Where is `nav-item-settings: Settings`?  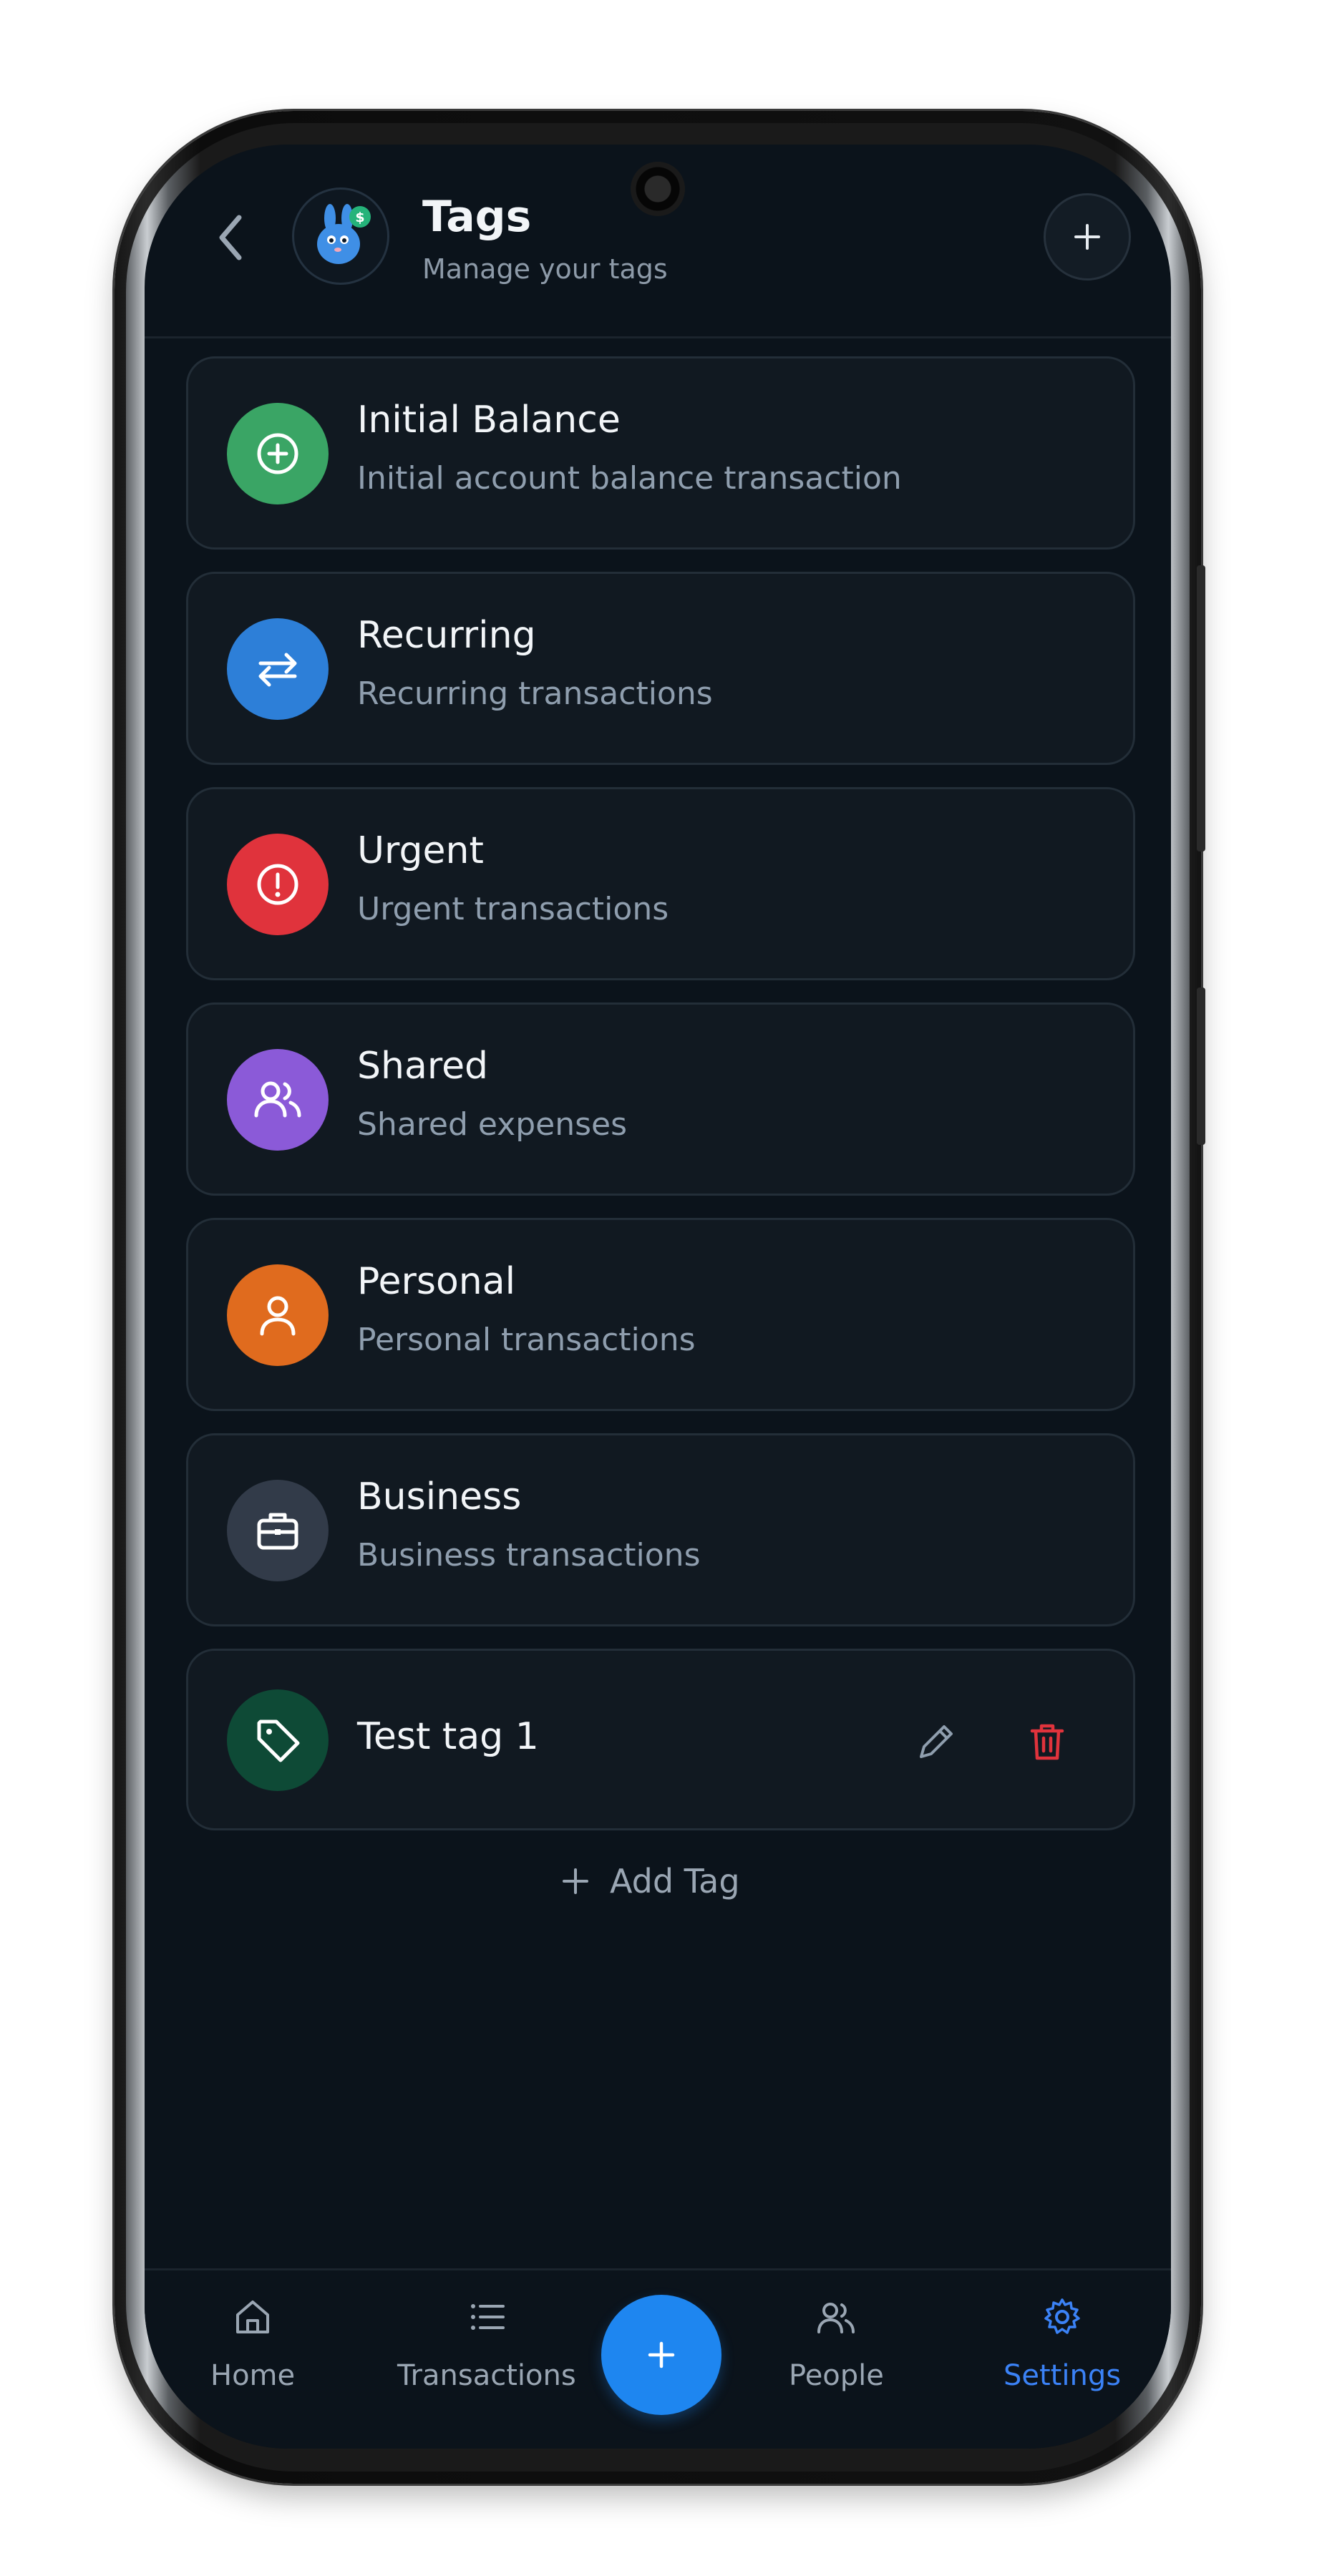
nav-item-settings: Settings is located at coordinates (1062, 2344).